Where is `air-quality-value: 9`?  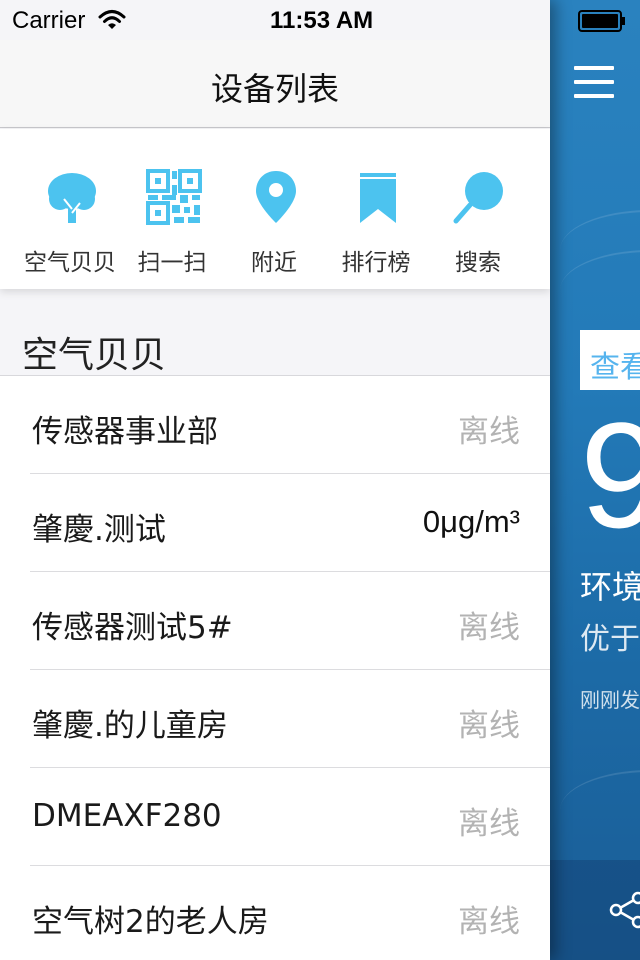 air-quality-value: 9 is located at coordinates (610, 475).